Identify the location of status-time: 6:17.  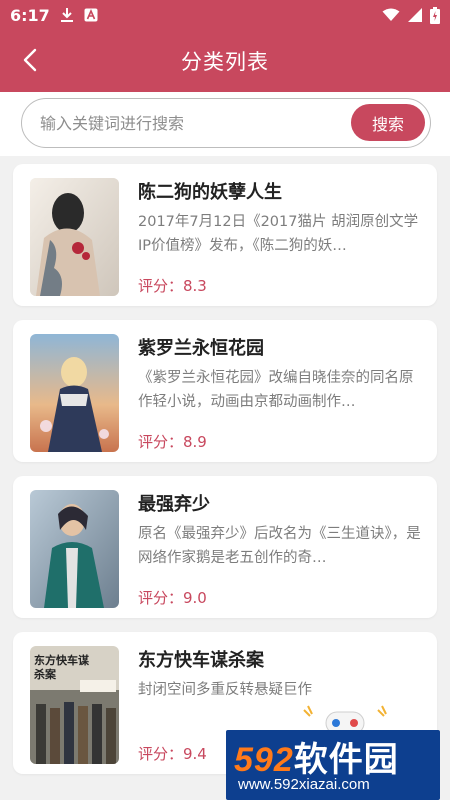
(30, 15).